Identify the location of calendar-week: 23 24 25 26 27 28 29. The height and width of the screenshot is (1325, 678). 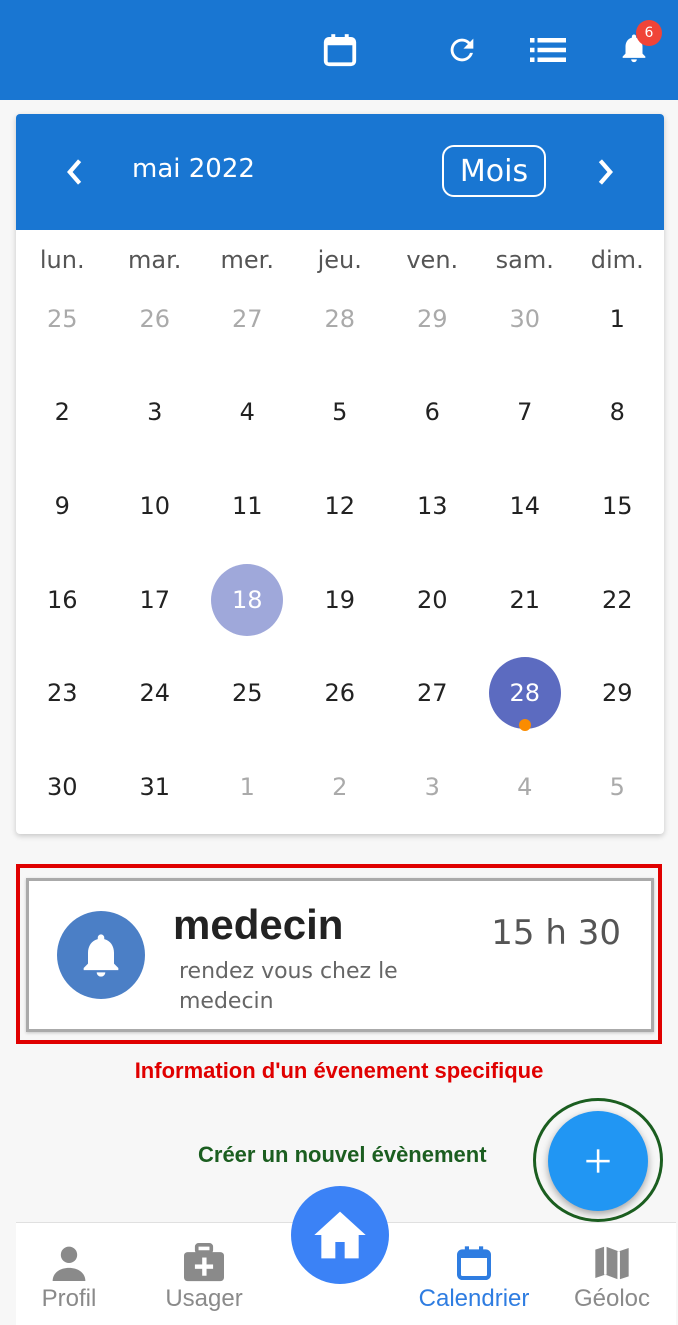
(340, 693).